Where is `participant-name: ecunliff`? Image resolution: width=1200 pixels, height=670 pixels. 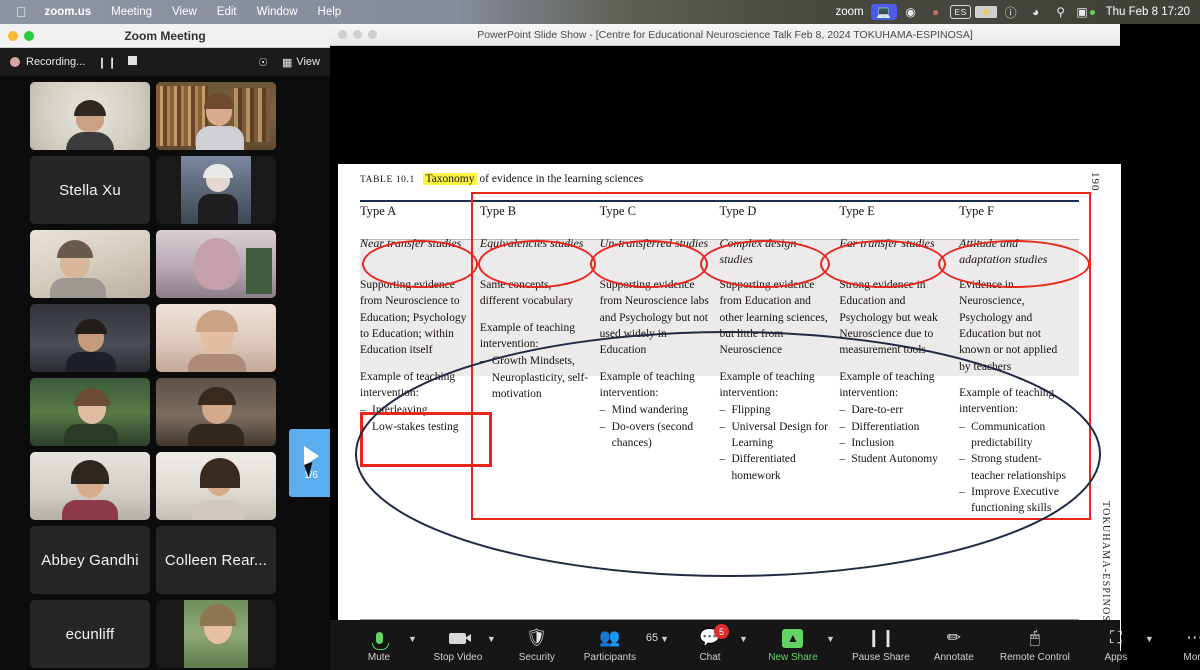 participant-name: ecunliff is located at coordinates (90, 634).